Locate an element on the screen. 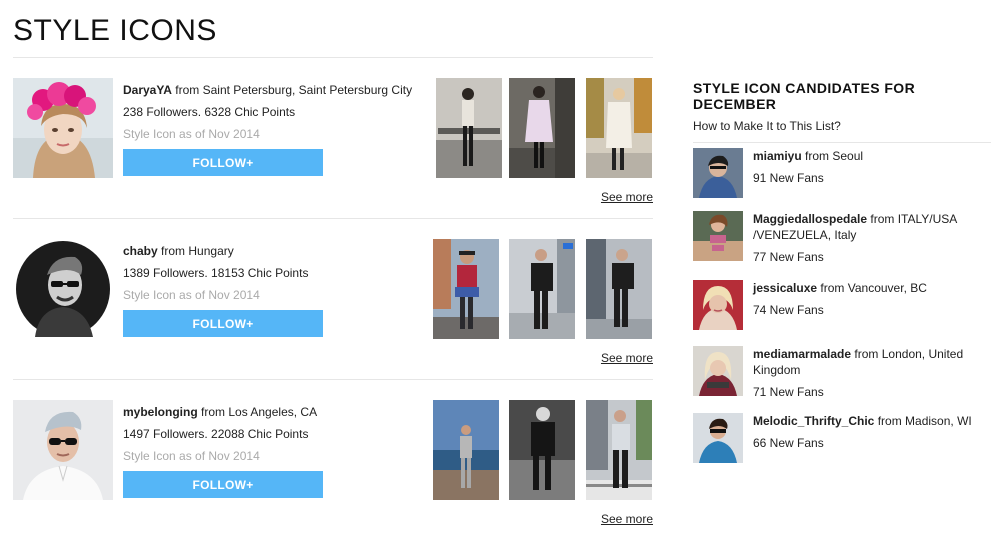 The height and width of the screenshot is (540, 1004). how-to-link: How to Make It to This List? is located at coordinates (842, 126).